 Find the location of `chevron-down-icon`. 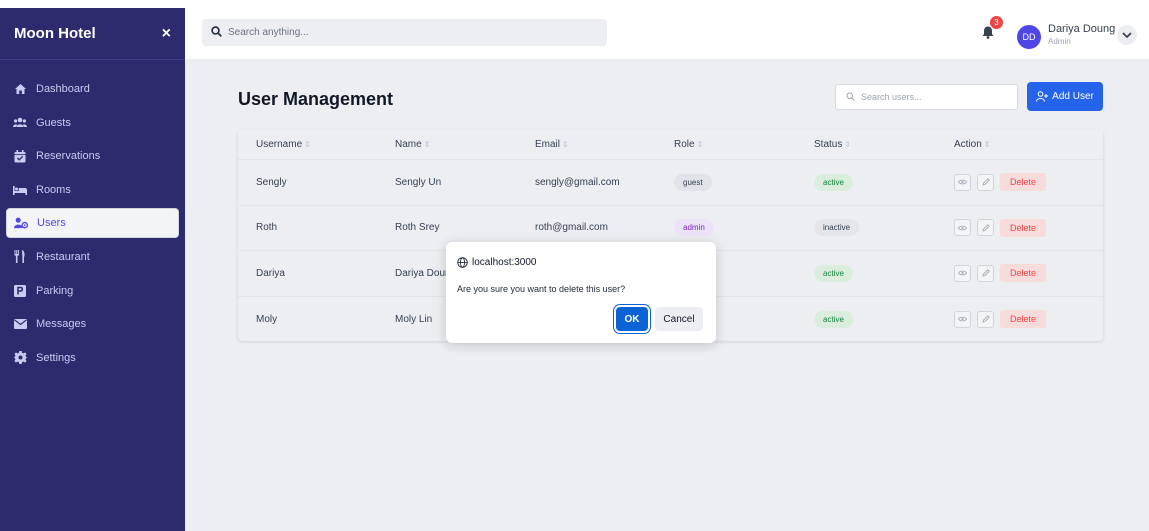

chevron-down-icon is located at coordinates (1127, 35).